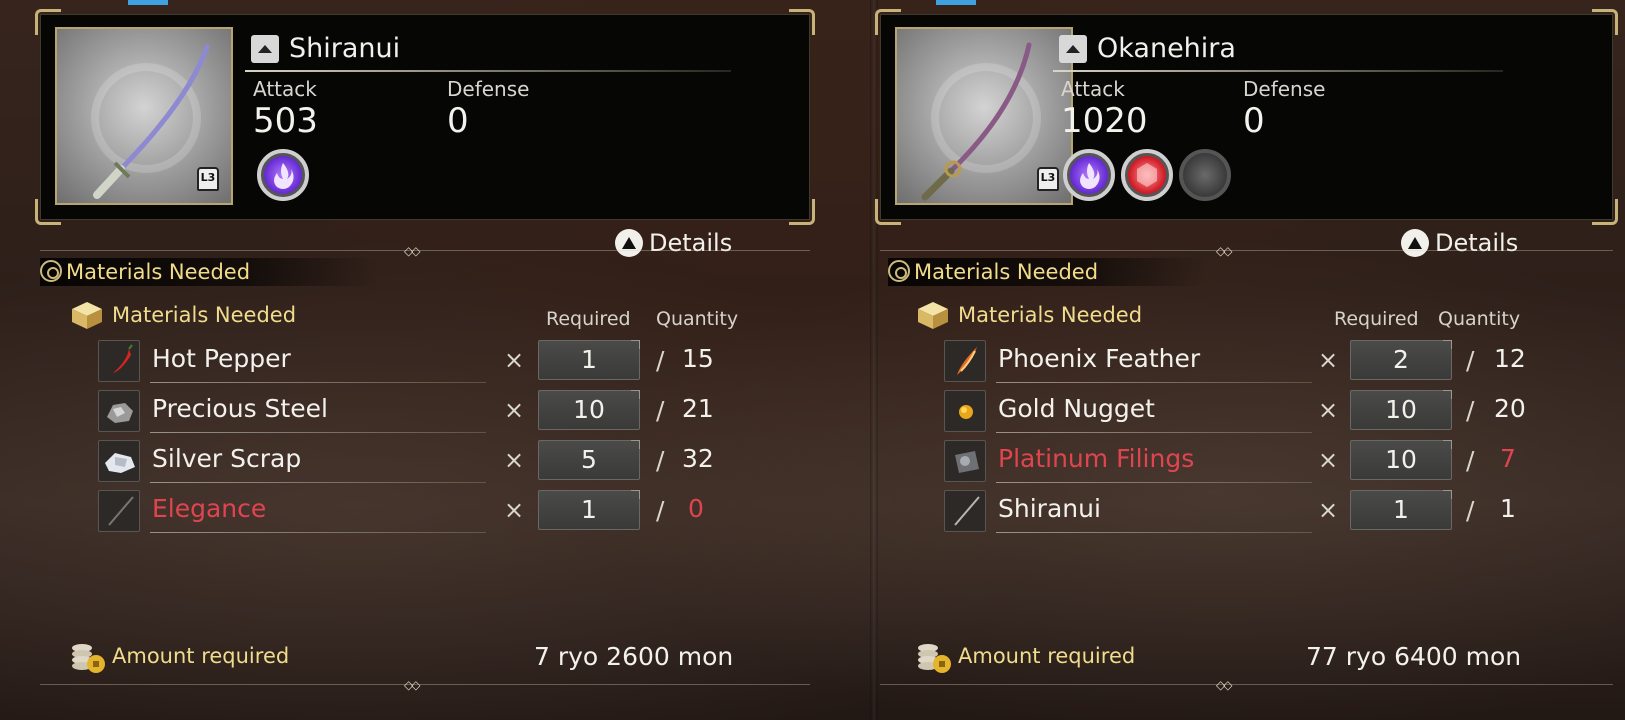  I want to click on weapon-name-row: Shiranui, so click(325, 48).